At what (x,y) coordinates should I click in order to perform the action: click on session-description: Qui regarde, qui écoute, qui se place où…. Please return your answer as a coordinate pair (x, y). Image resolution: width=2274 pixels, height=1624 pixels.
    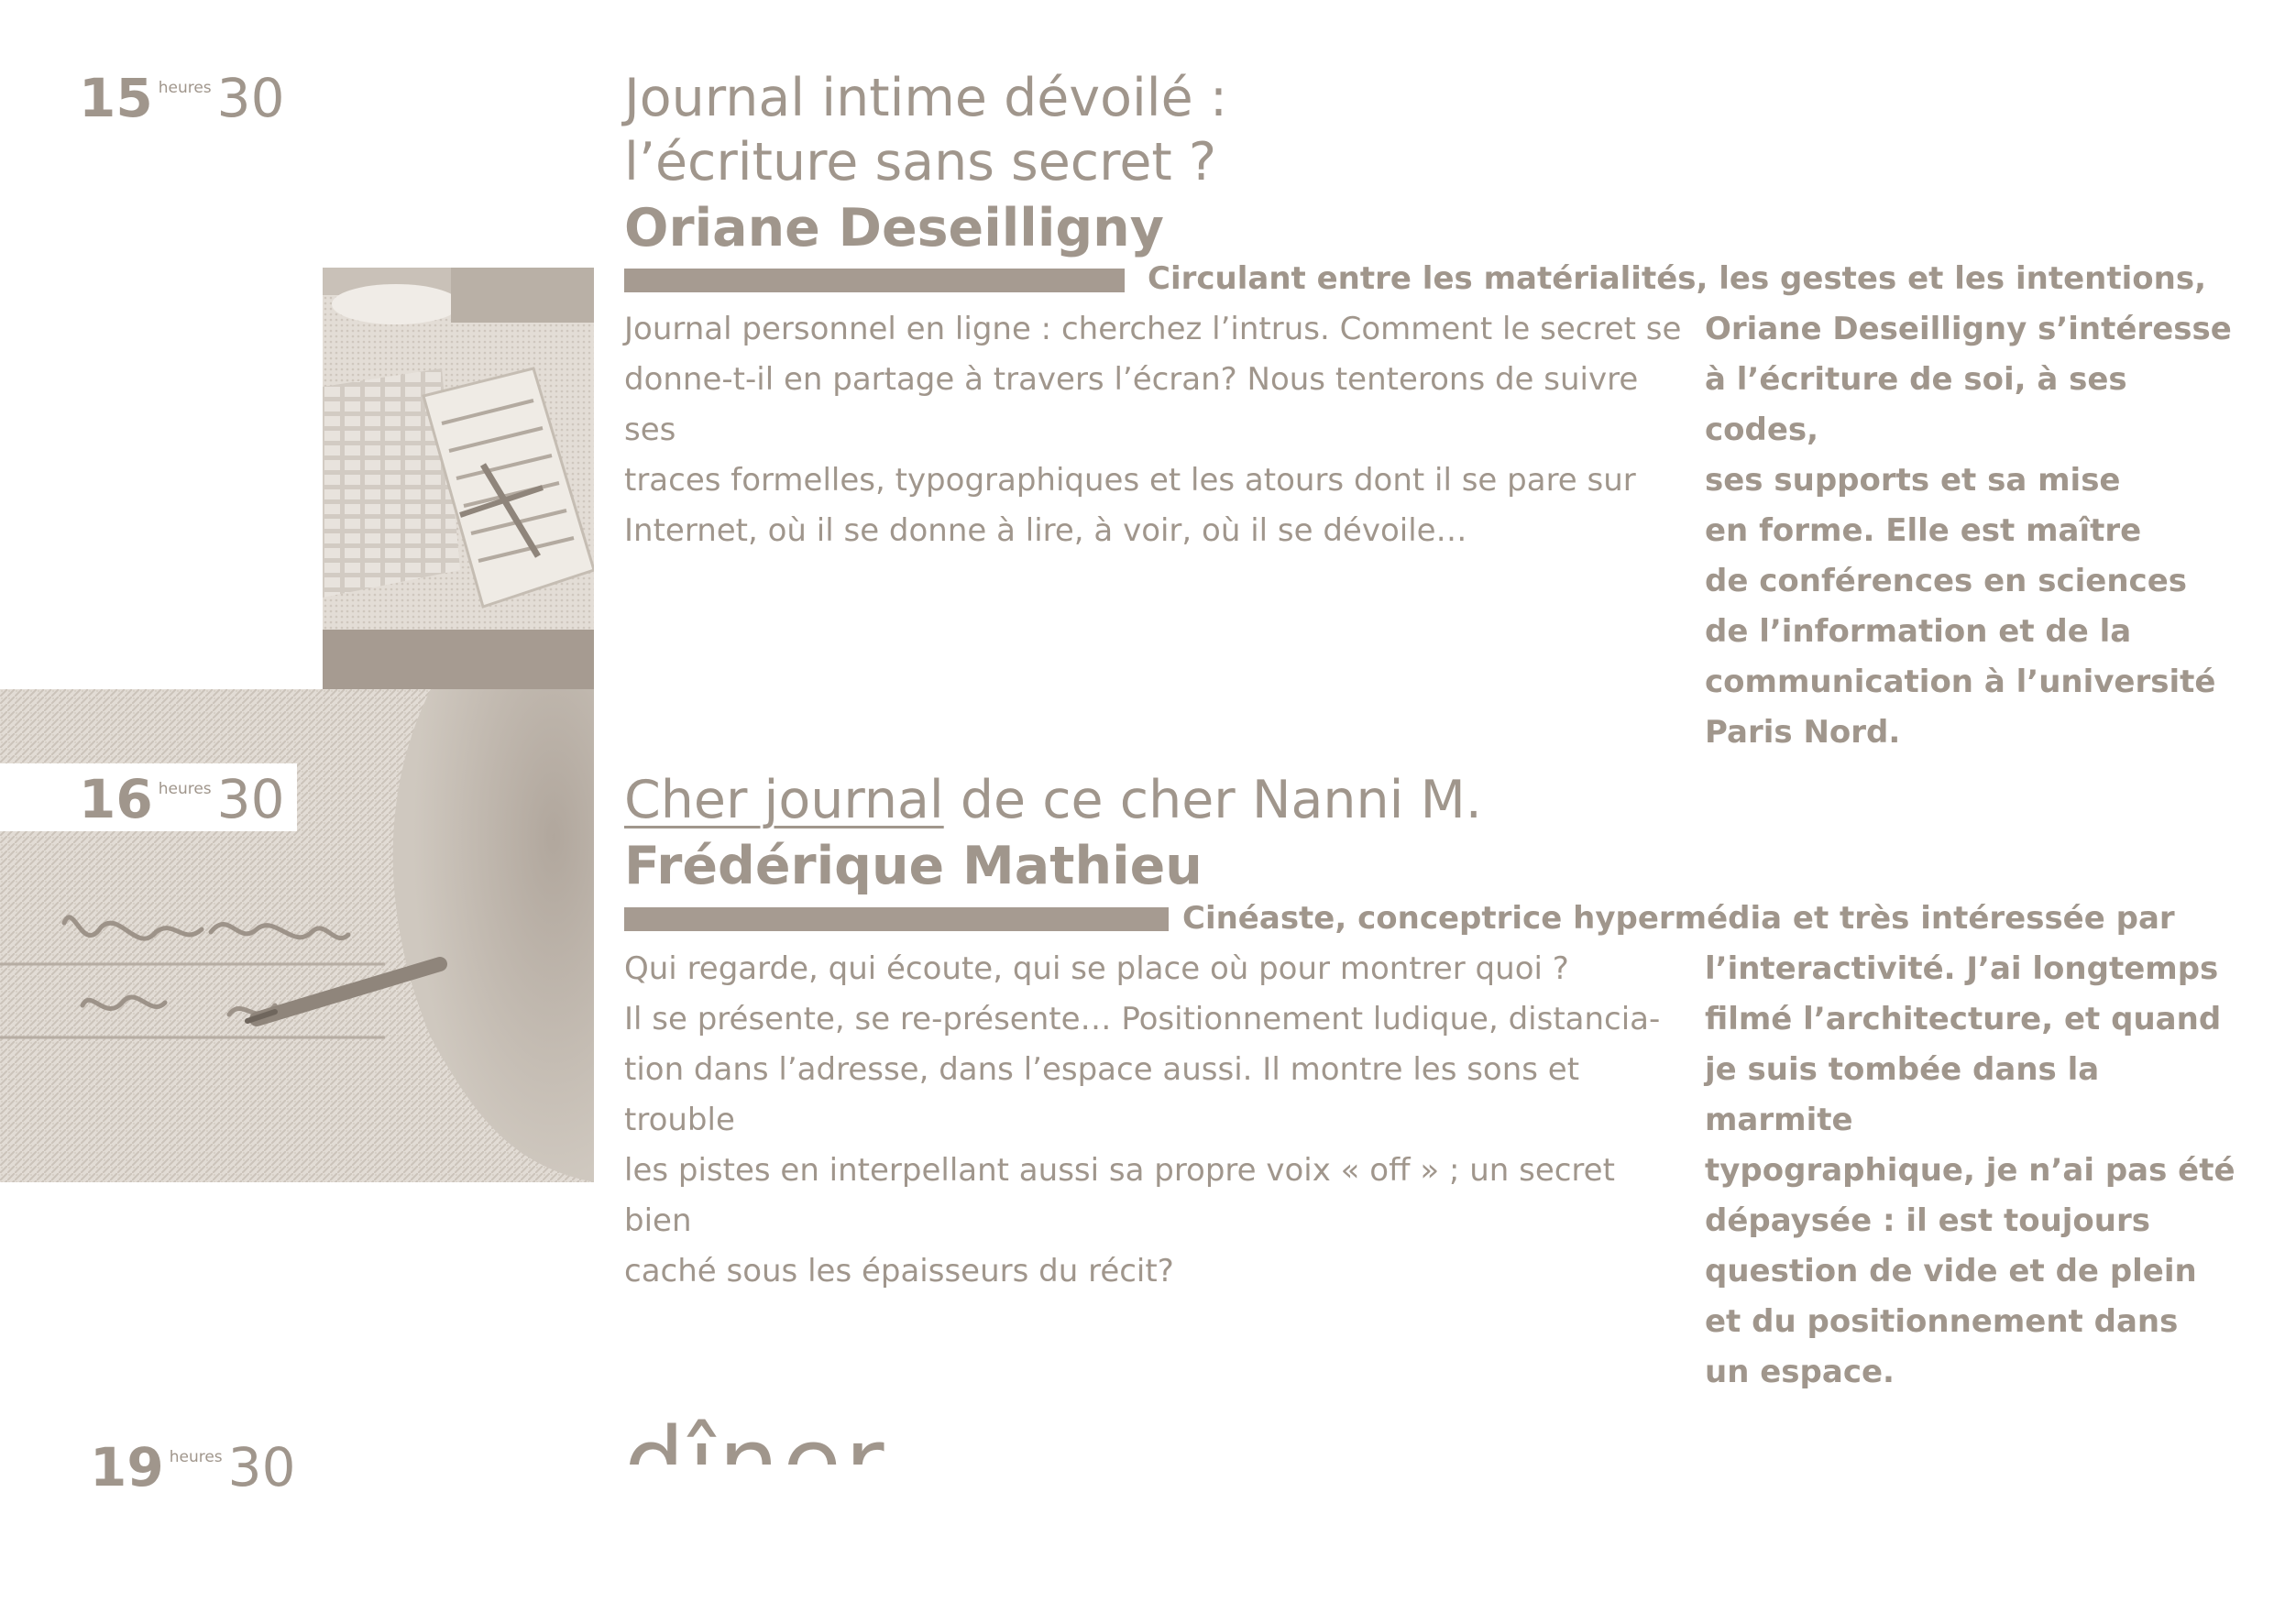
    Looking at the image, I should click on (1142, 1119).